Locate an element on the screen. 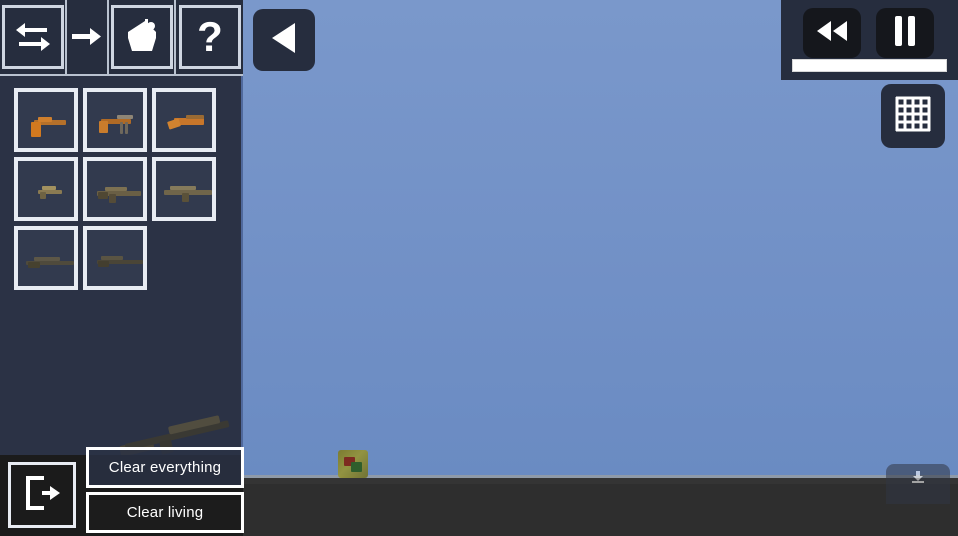  exit-button is located at coordinates (42, 495).